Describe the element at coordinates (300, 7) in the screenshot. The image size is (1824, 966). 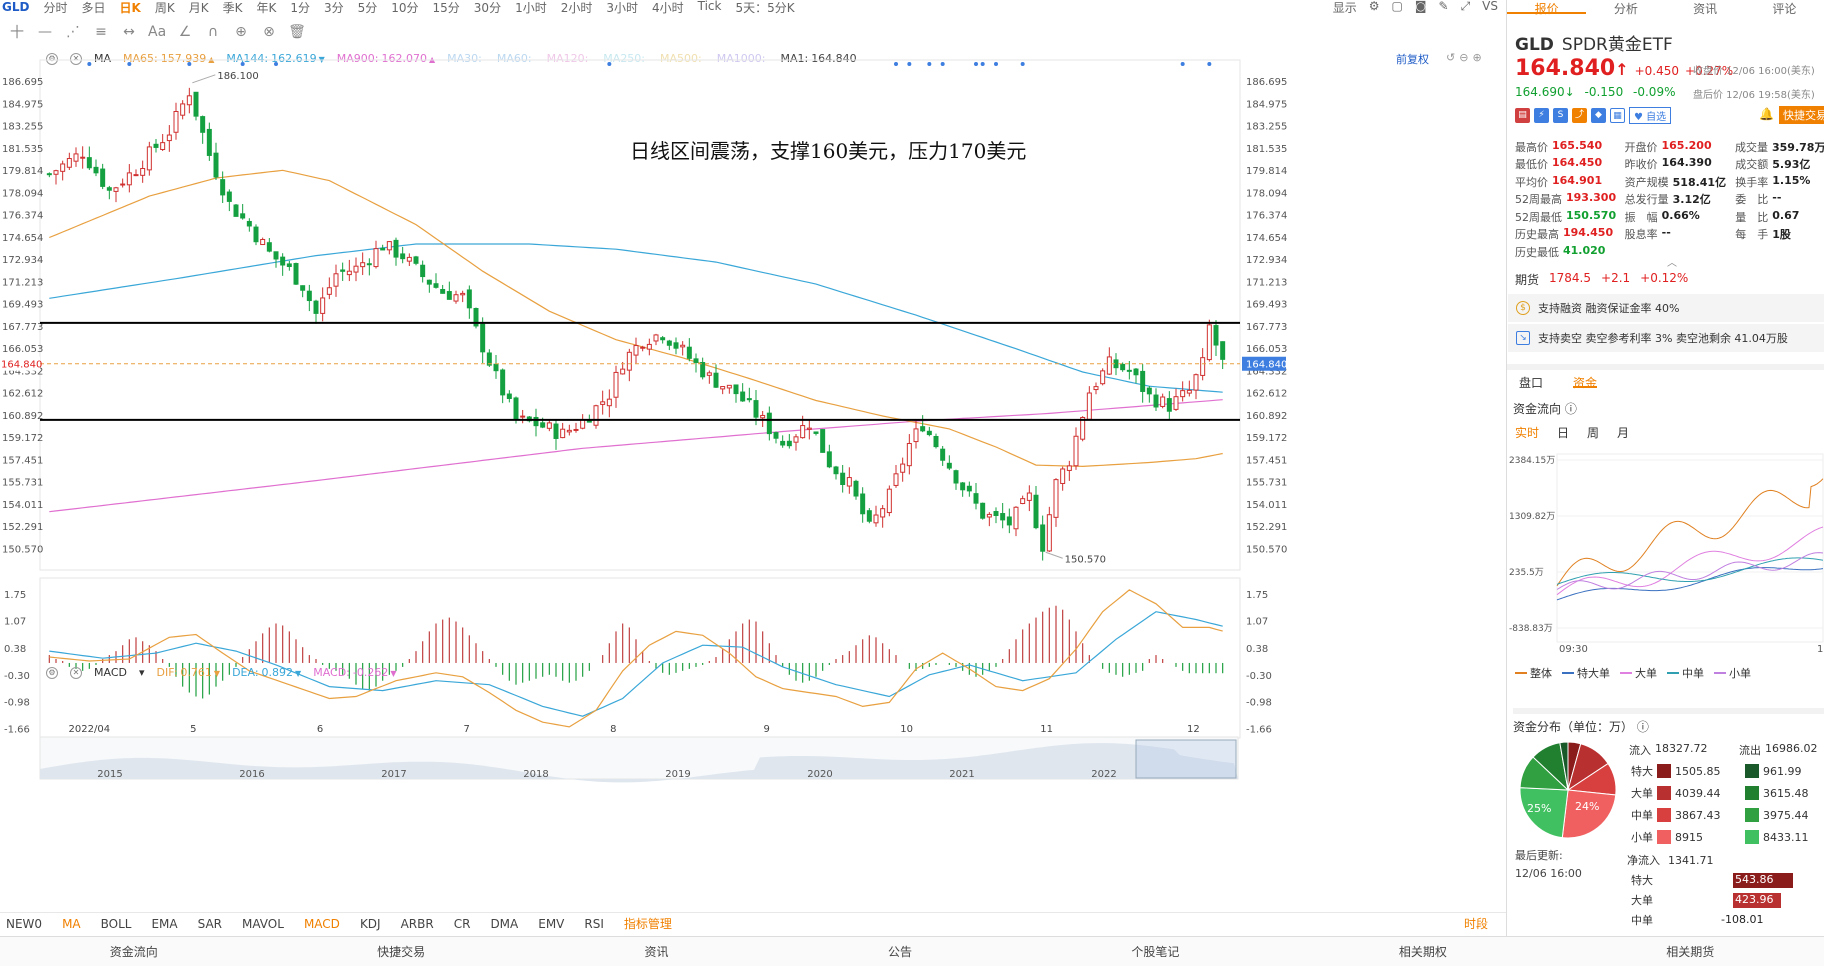
I see `period-7: 1分` at that location.